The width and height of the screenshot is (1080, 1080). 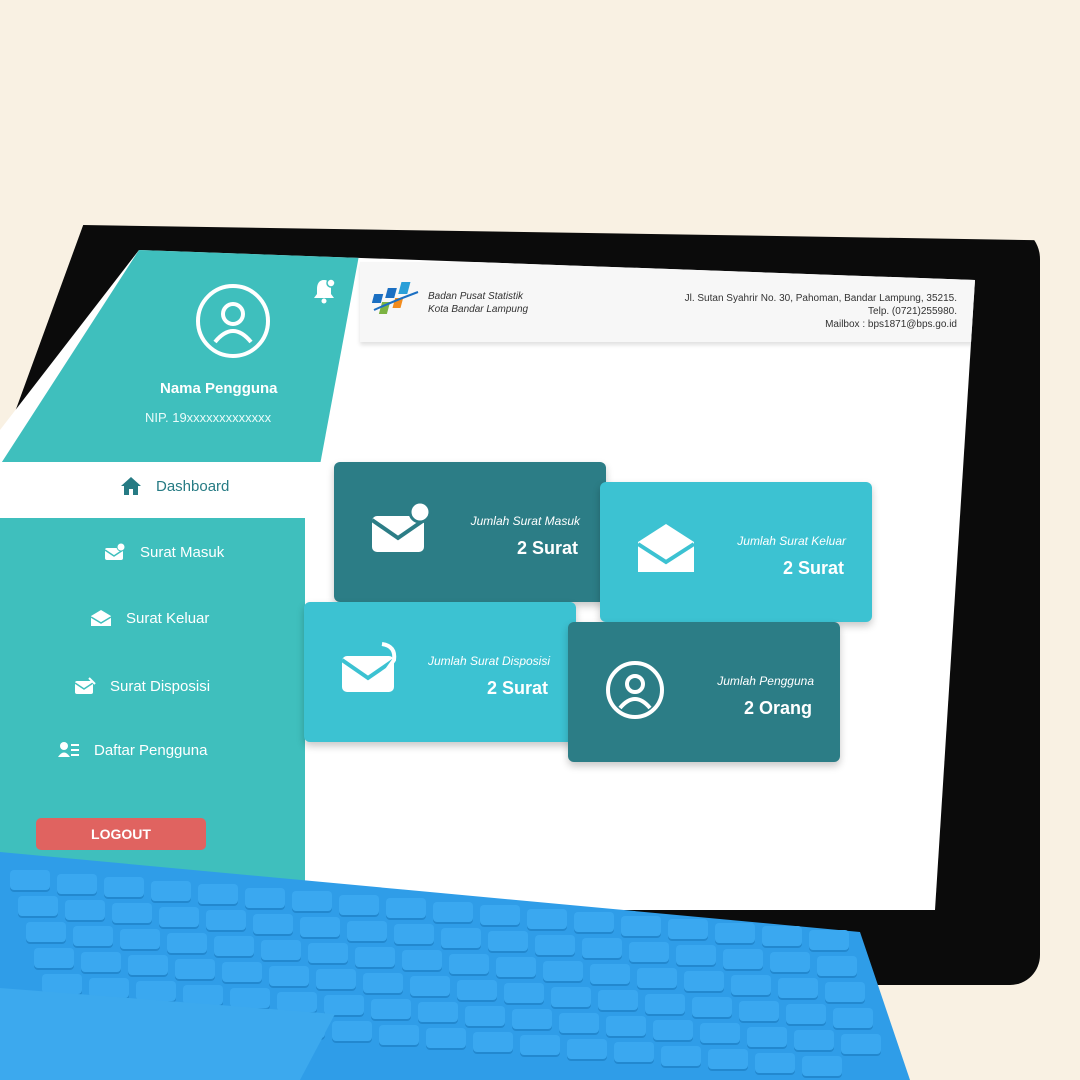 I want to click on sidebar-item-surat-keluar: Surat Keluar, so click(x=149, y=618).